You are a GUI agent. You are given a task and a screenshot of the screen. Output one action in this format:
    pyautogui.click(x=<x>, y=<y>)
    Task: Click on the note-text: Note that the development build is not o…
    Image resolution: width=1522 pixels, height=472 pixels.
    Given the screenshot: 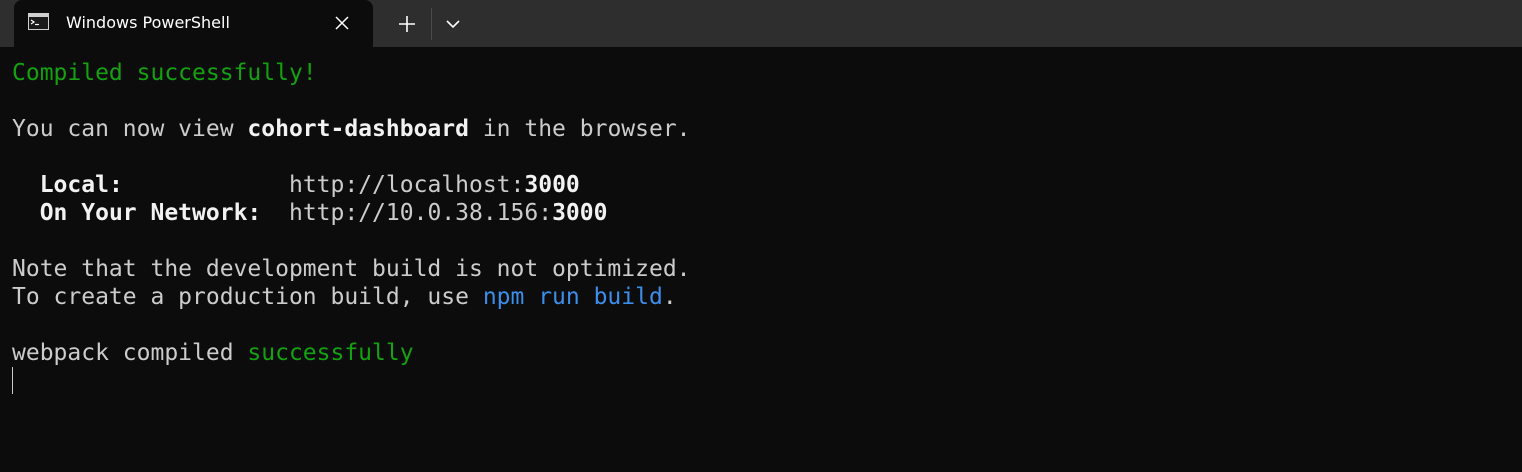 What is the action you would take?
    pyautogui.click(x=351, y=269)
    